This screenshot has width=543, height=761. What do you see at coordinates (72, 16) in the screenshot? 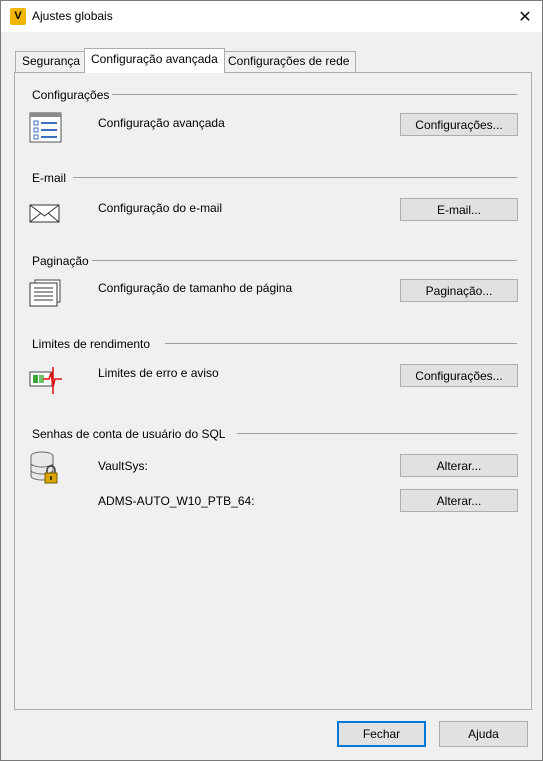
I see `window-title: Ajustes globais` at bounding box center [72, 16].